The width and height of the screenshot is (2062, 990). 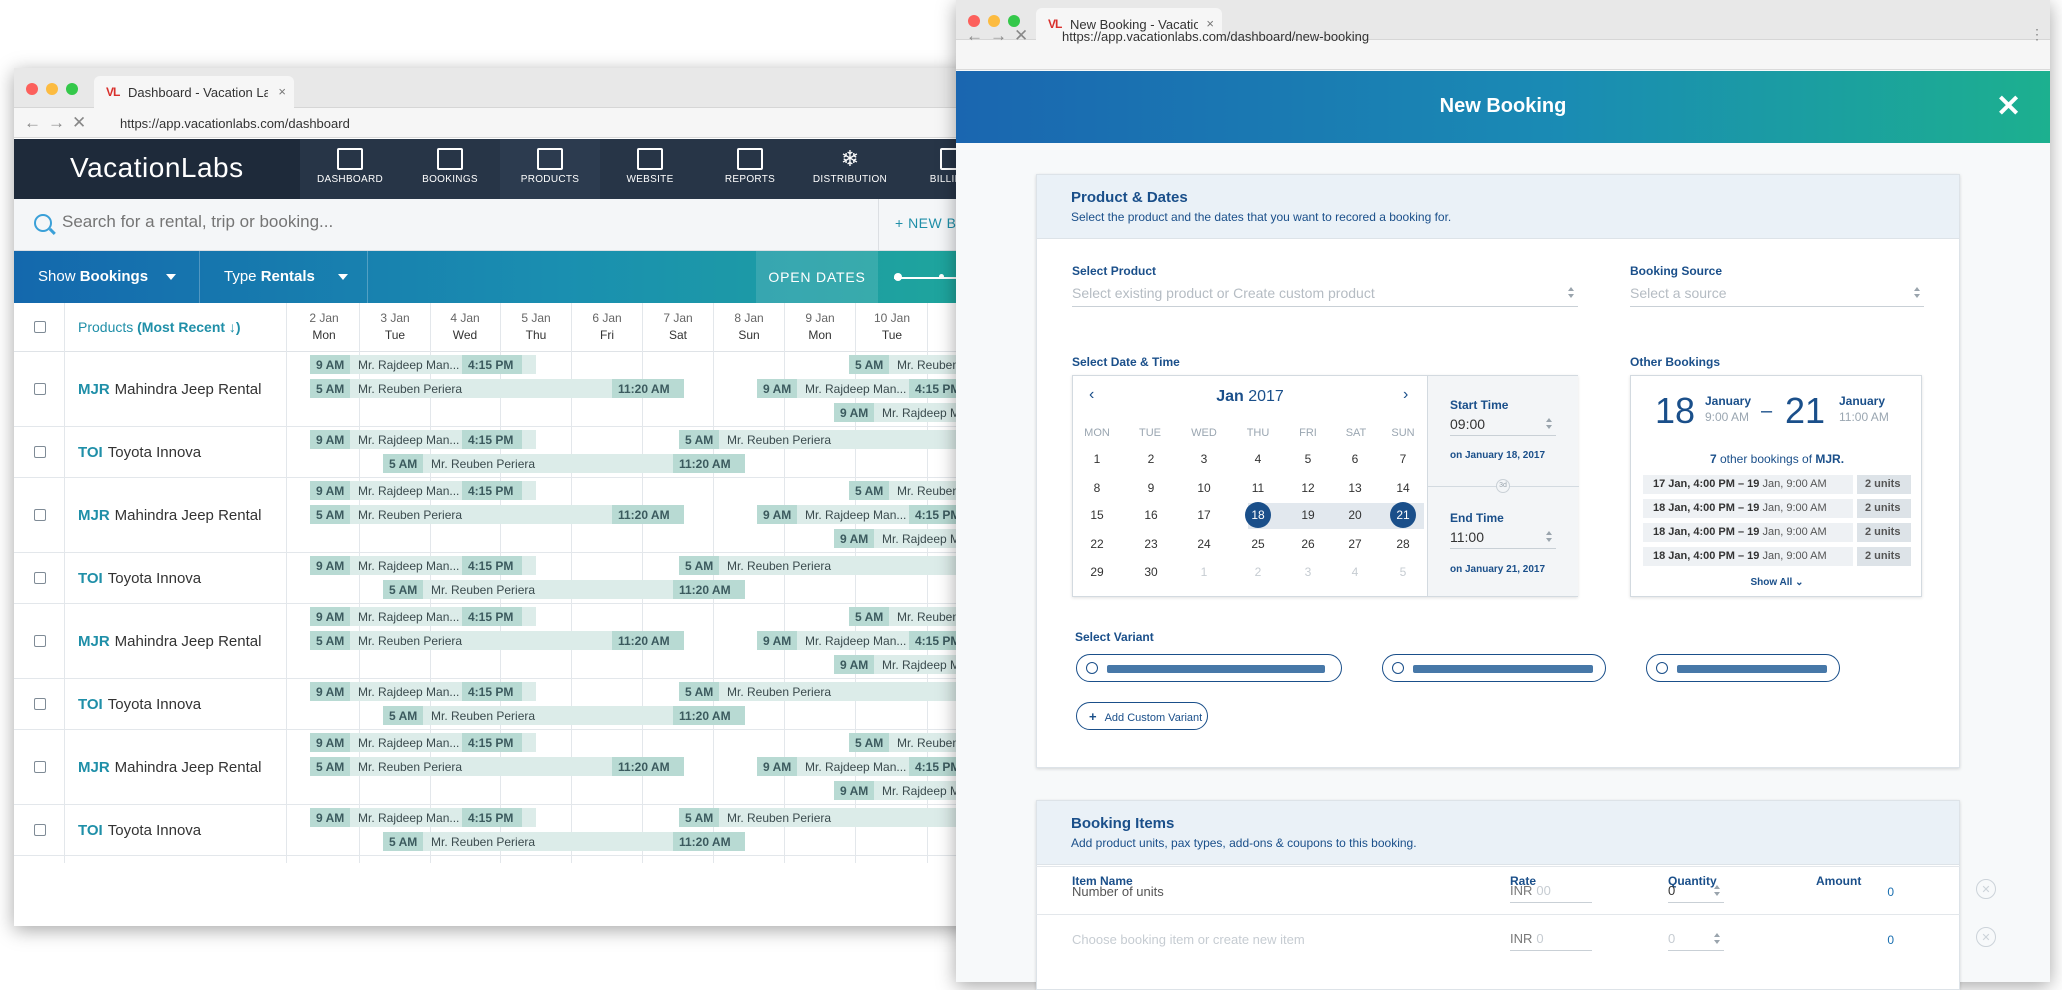 What do you see at coordinates (1403, 488) in the screenshot?
I see `calendar-day: 14` at bounding box center [1403, 488].